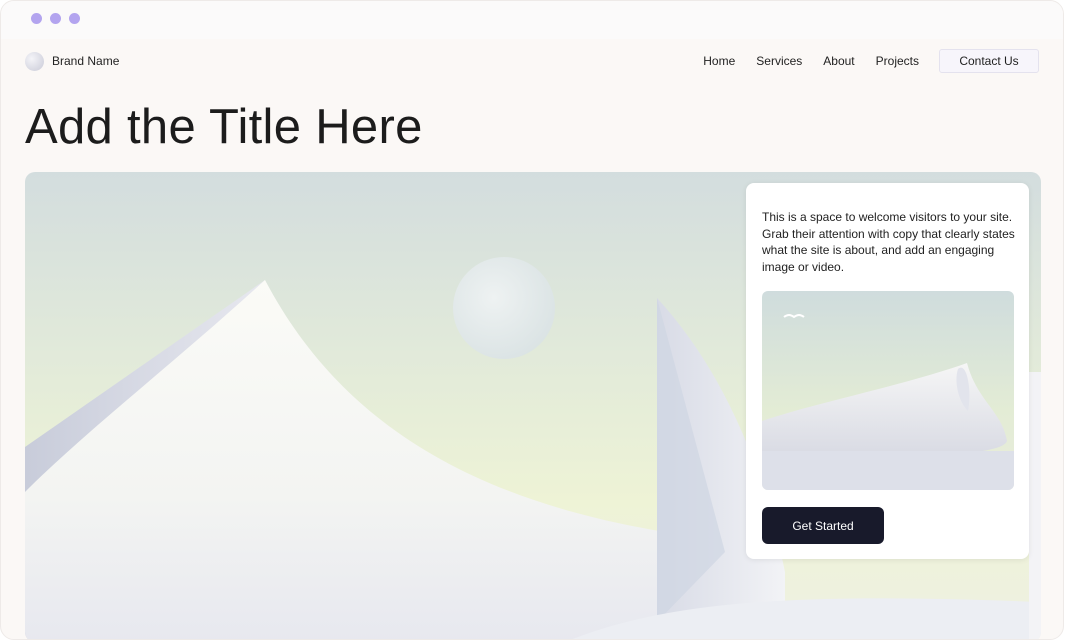  I want to click on page-title: Add the Title Here, so click(224, 127).